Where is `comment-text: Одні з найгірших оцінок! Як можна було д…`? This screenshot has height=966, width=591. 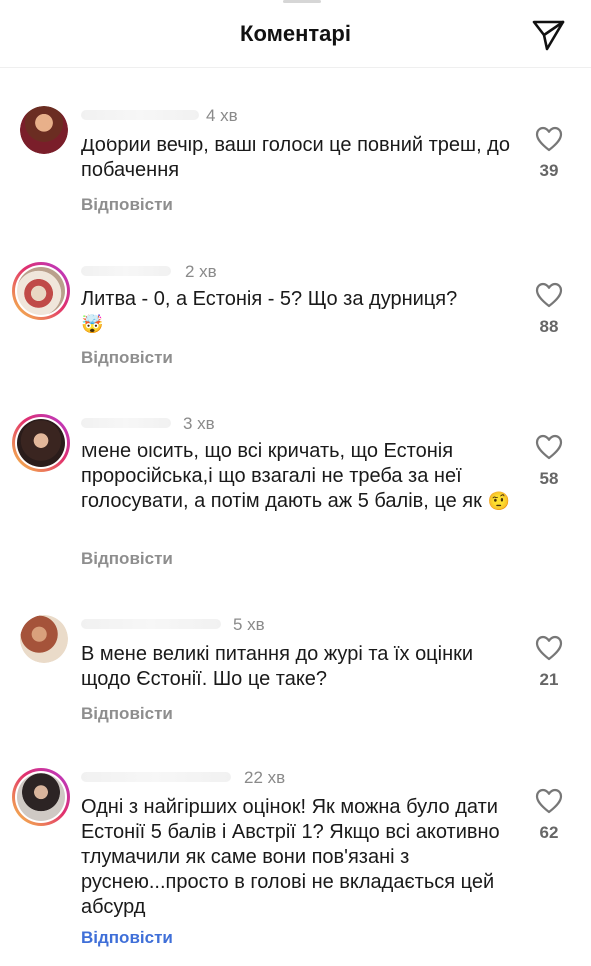 comment-text: Одні з найгірших оцінок! Як можна було д… is located at coordinates (290, 857).